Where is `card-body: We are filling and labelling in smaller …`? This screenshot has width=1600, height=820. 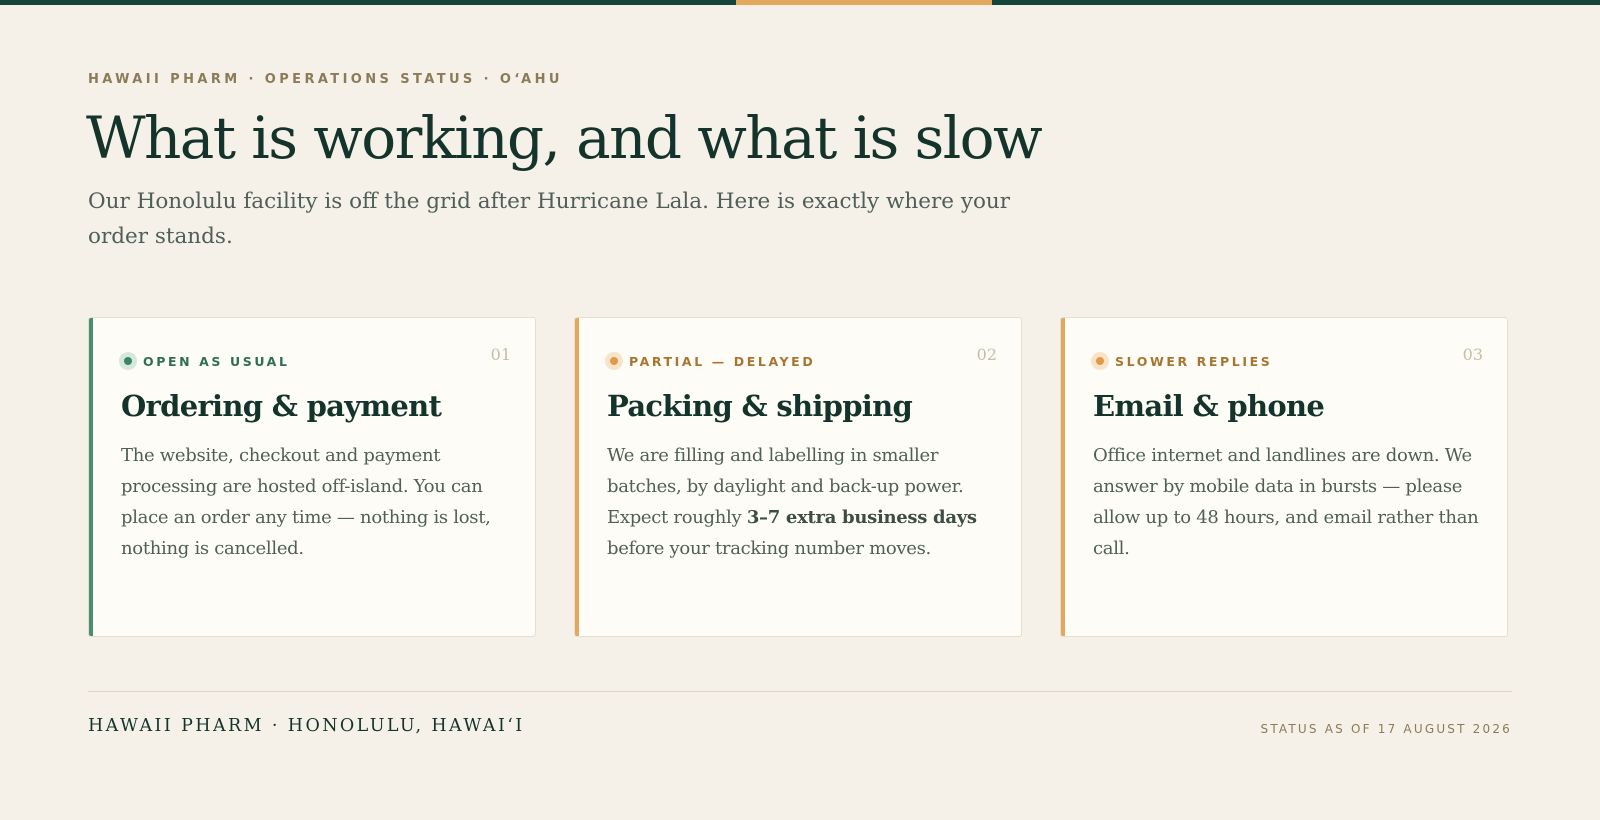 card-body: We are filling and labelling in smaller … is located at coordinates (801, 502).